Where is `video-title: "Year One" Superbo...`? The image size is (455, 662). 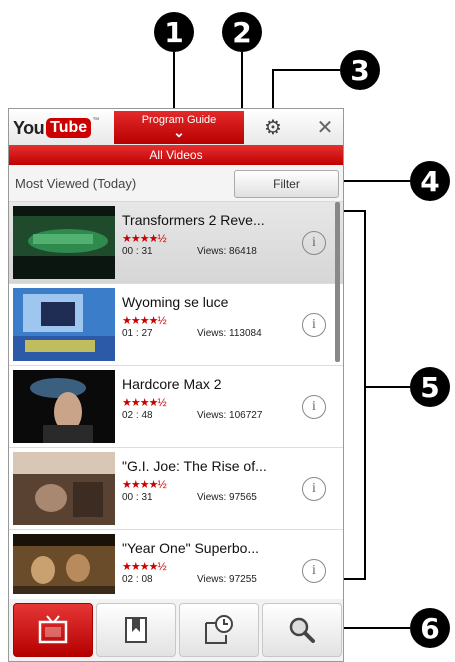 video-title: "Year One" Superbo... is located at coordinates (191, 548).